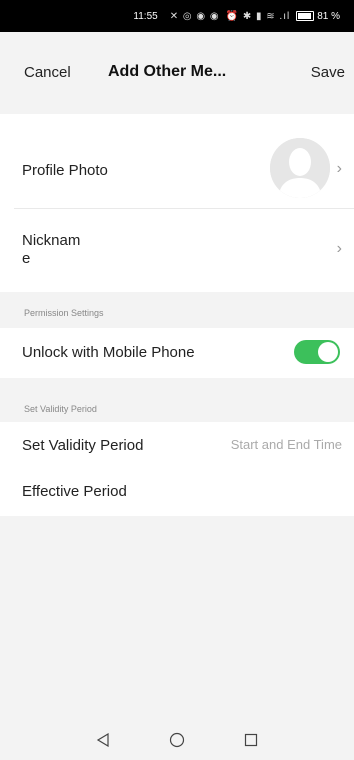 The width and height of the screenshot is (354, 760). I want to click on nickname-chevron-icon: ›, so click(339, 248).